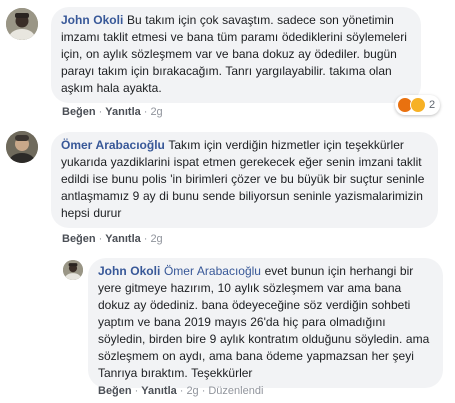  Describe the element at coordinates (113, 145) in the screenshot. I see `comment-author: Ömer Arabacıoğlu` at that location.